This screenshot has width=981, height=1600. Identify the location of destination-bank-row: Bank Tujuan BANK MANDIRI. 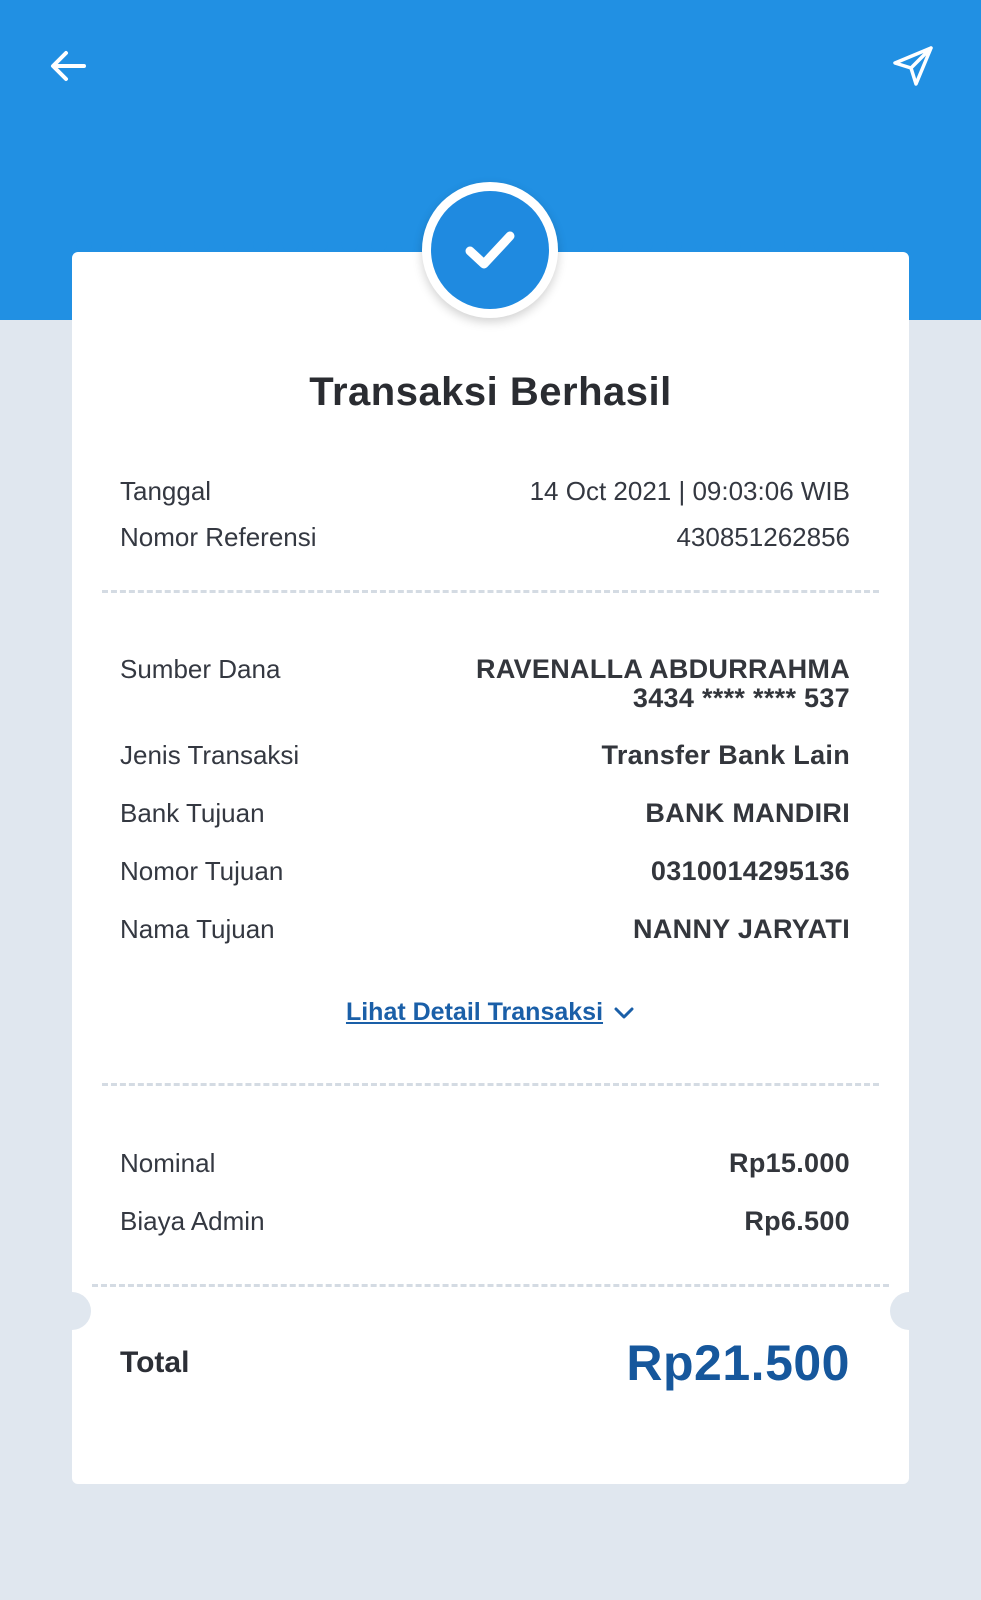
(485, 813).